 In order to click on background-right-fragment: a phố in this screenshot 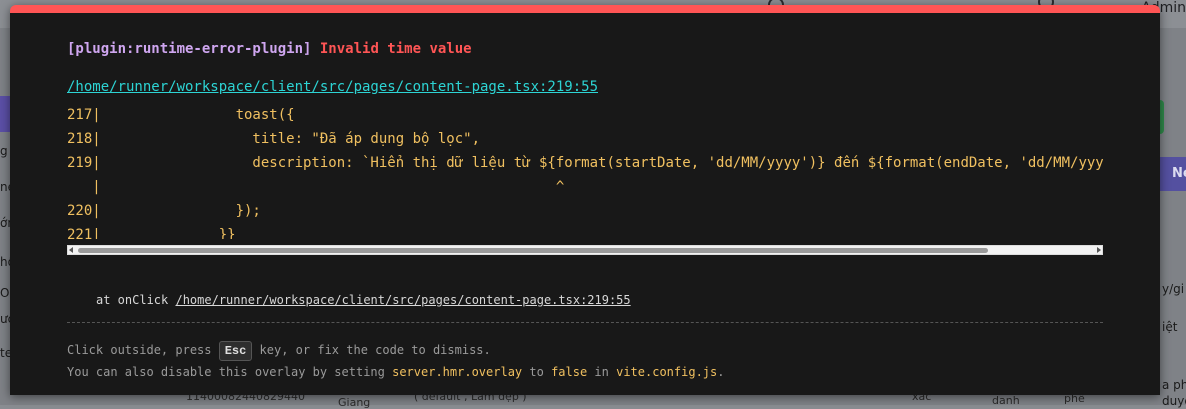, I will do `click(1174, 385)`.